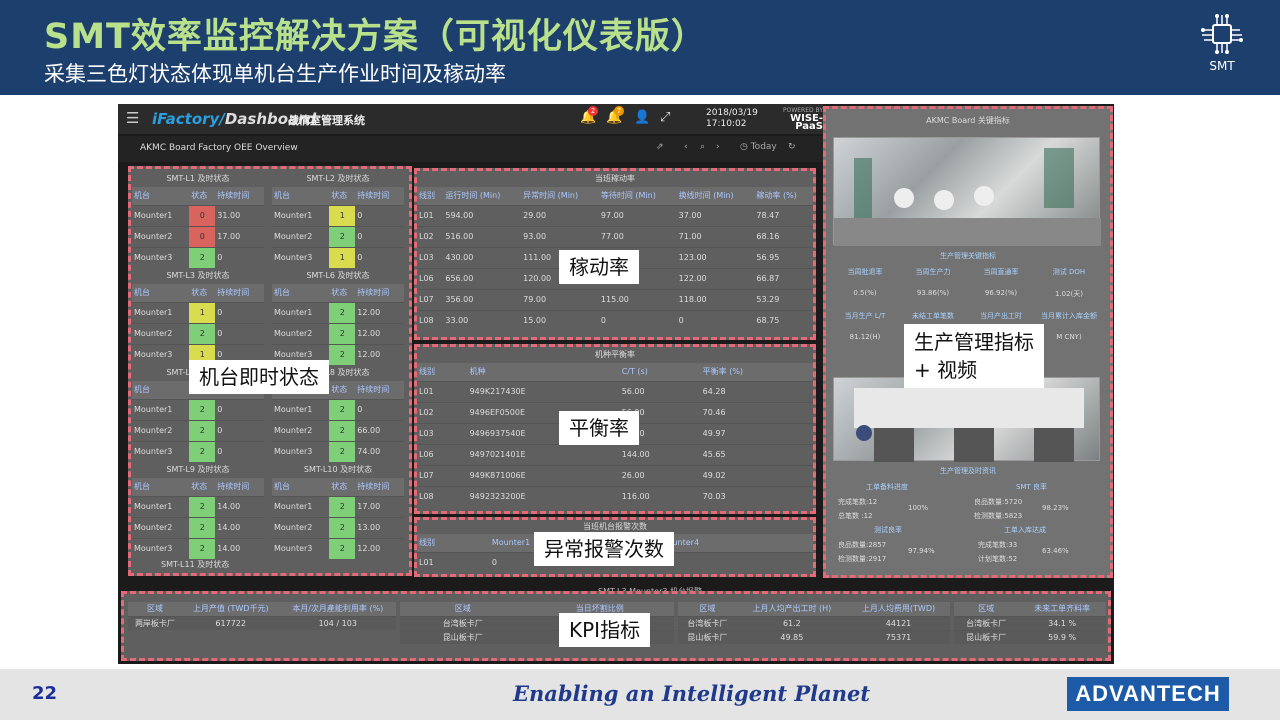  Describe the element at coordinates (783, 320) in the screenshot. I see `table-cell: 68.75` at that location.